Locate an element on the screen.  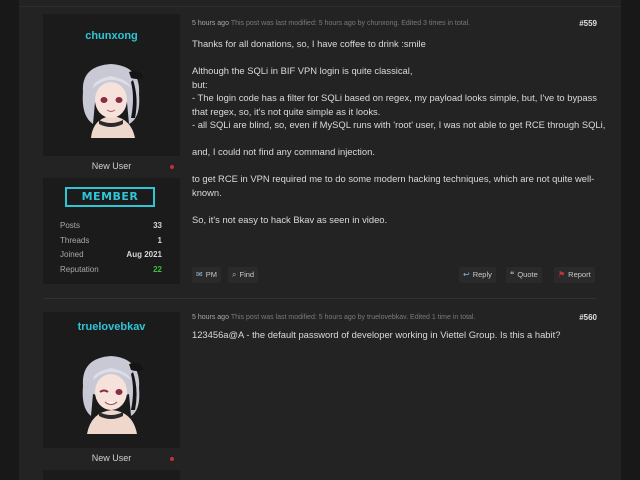
envelope-icon: ✉ is located at coordinates (199, 274).